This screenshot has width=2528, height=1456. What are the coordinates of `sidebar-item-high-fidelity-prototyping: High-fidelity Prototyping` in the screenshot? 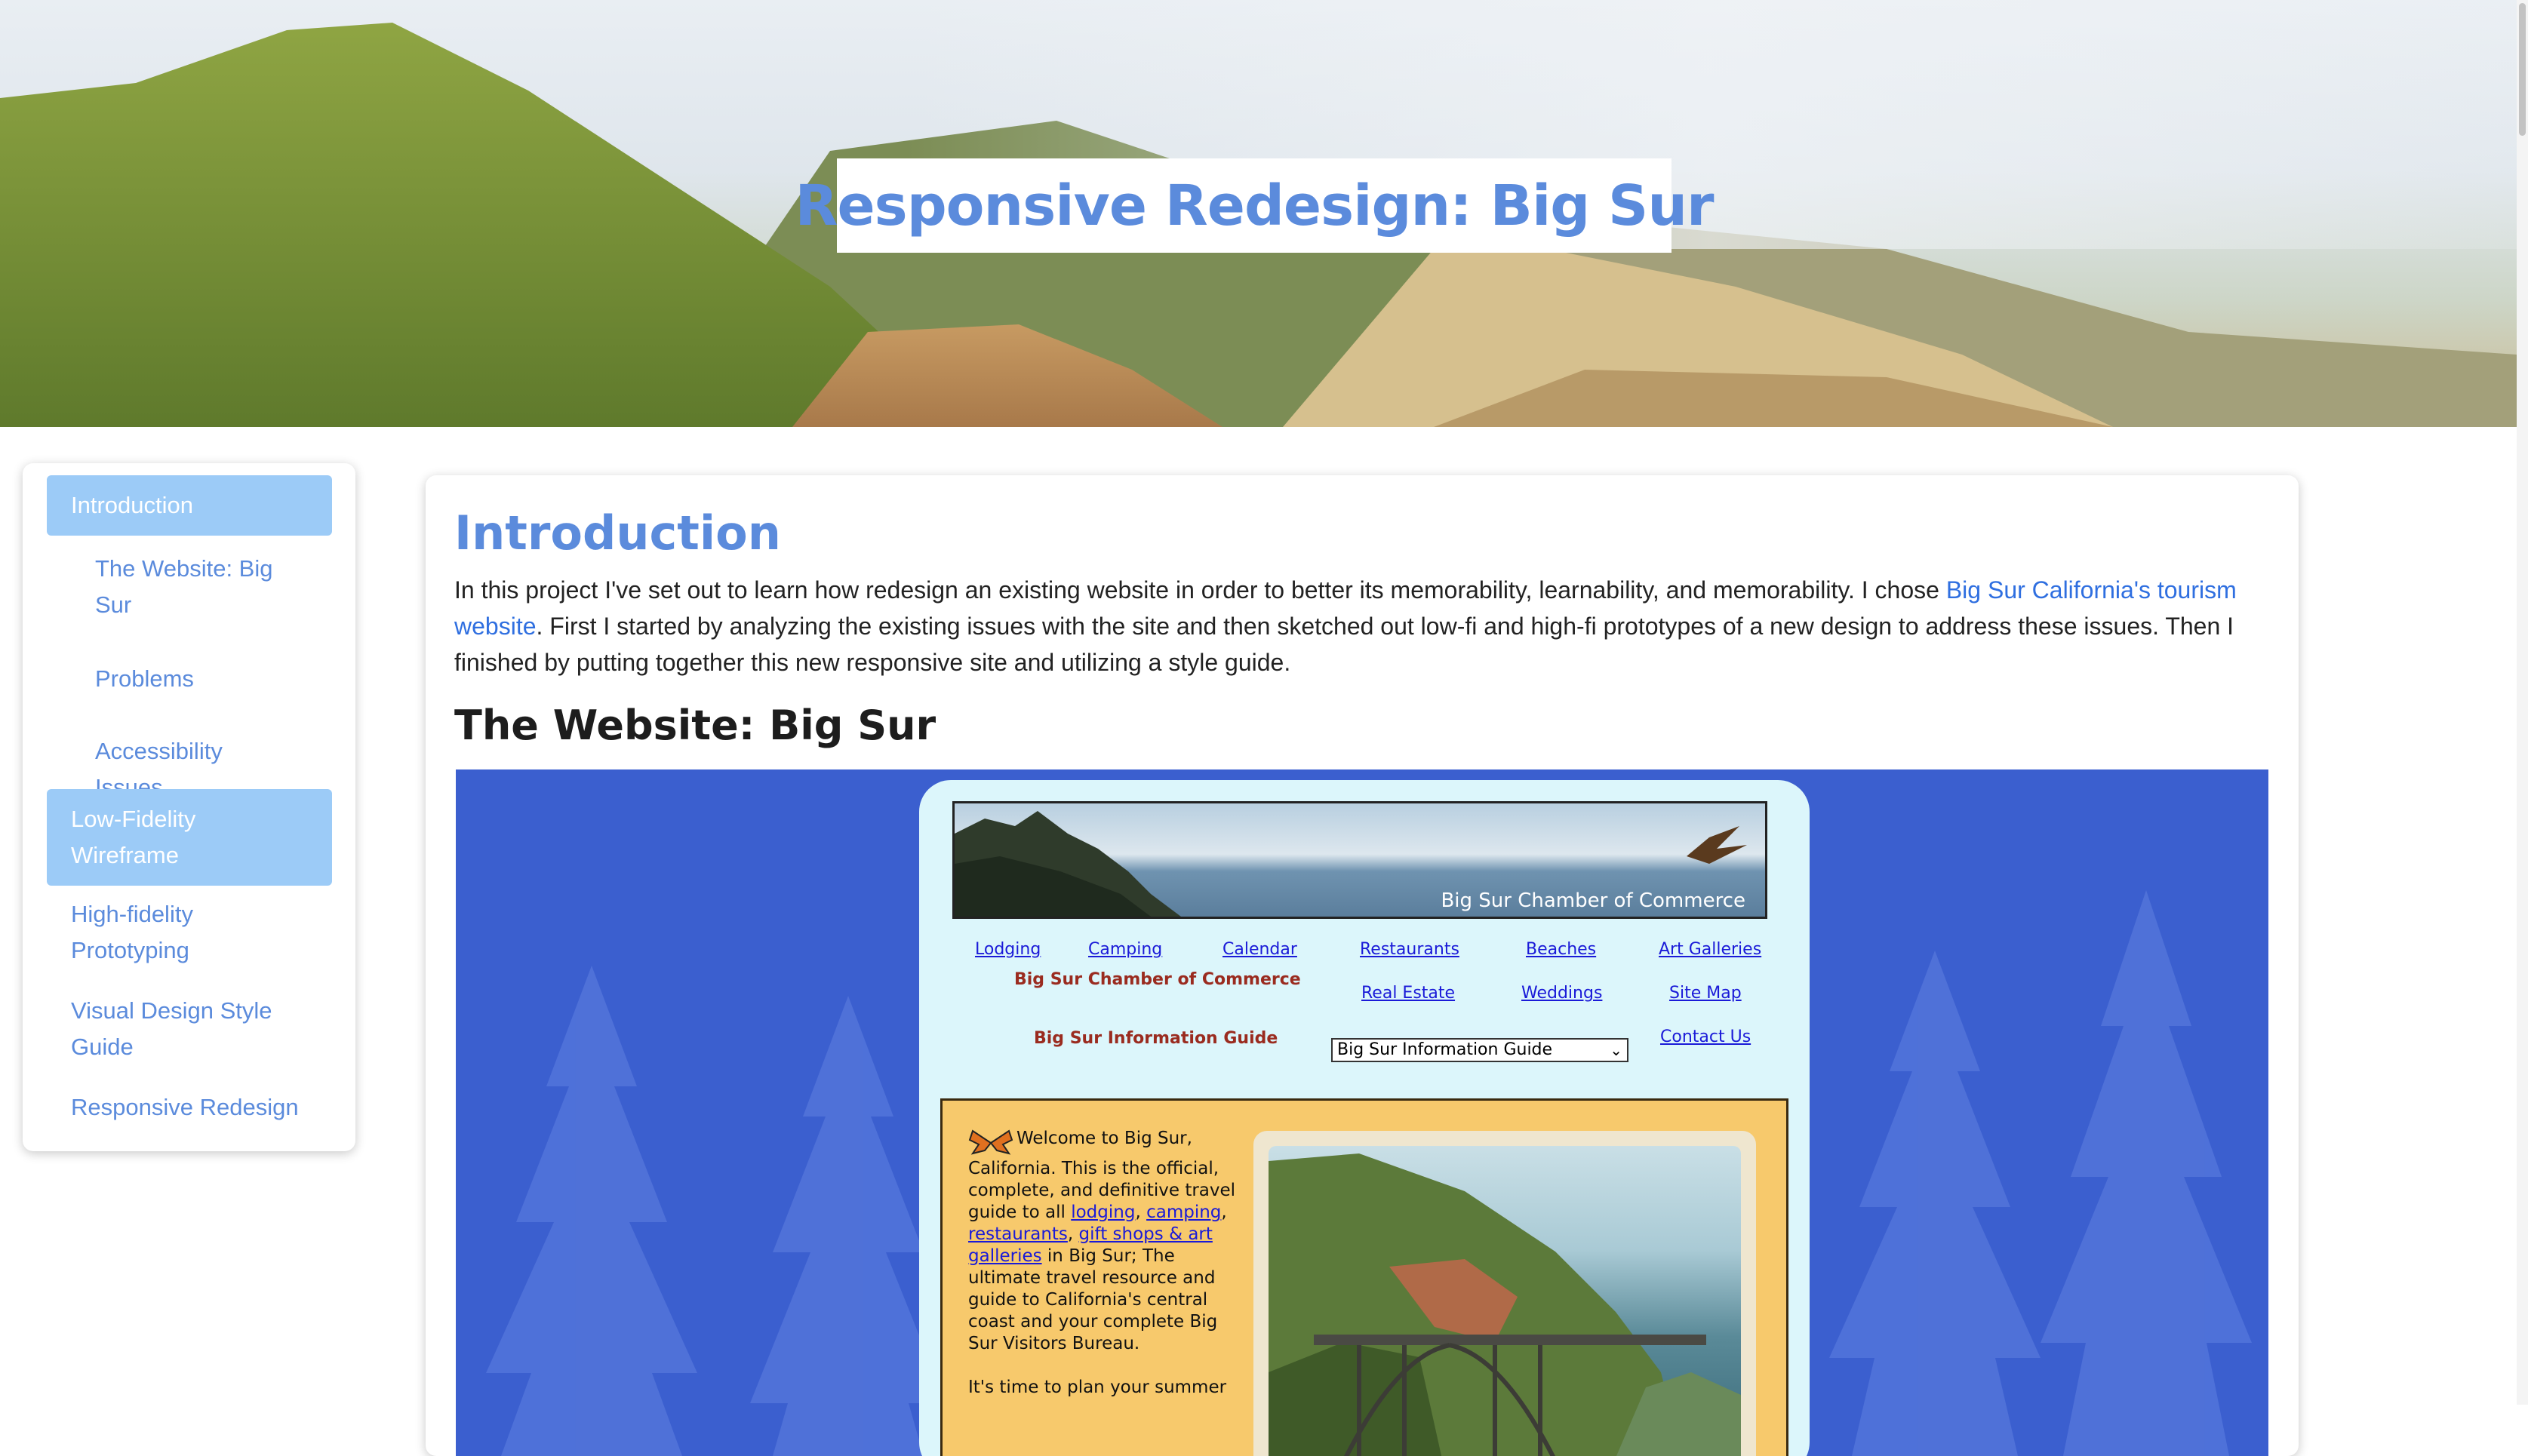 It's located at (190, 933).